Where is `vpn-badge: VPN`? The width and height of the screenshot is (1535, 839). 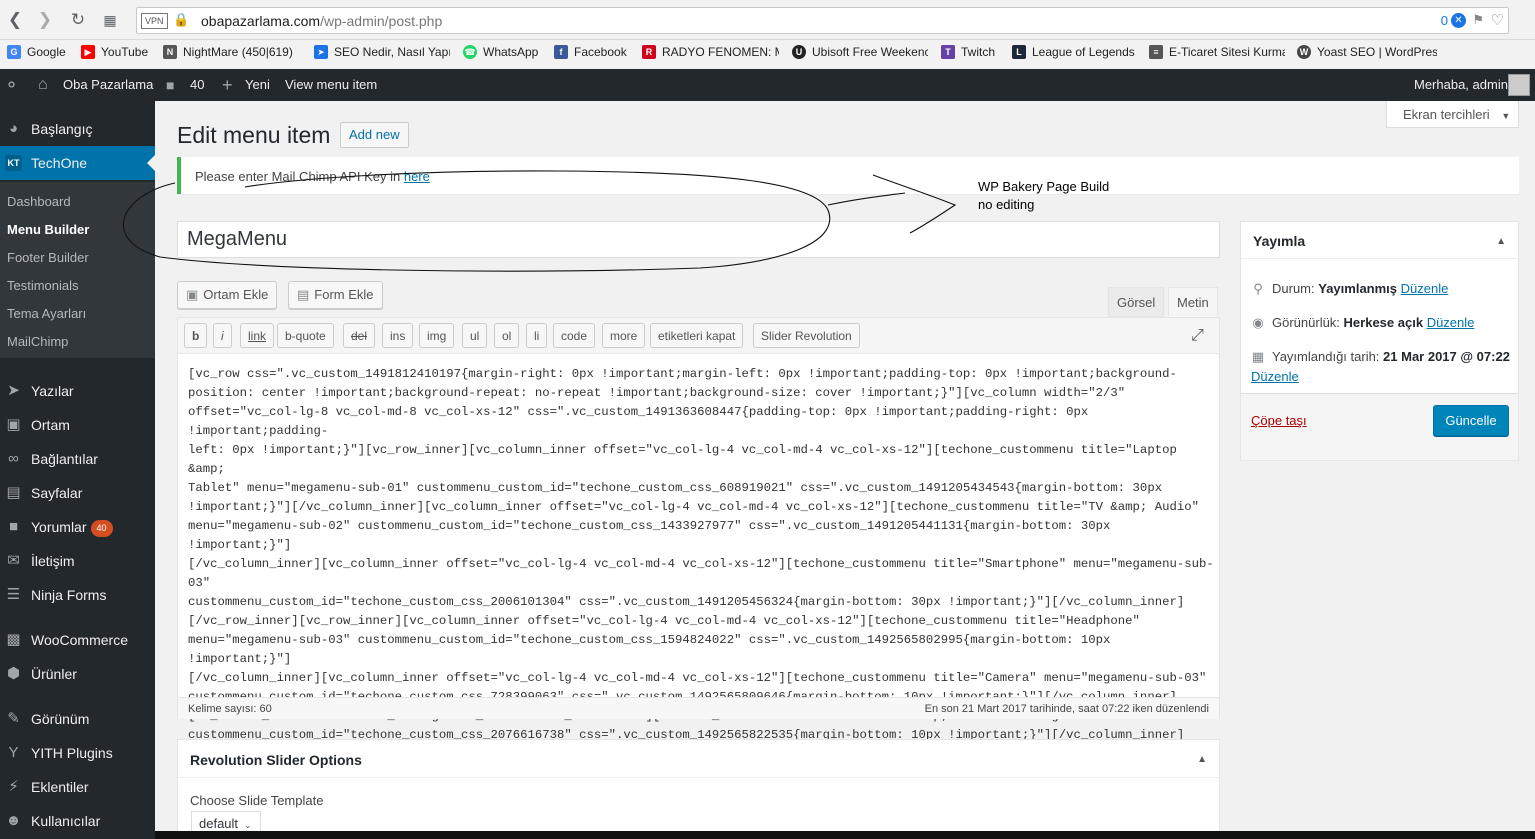
vpn-badge: VPN is located at coordinates (154, 21).